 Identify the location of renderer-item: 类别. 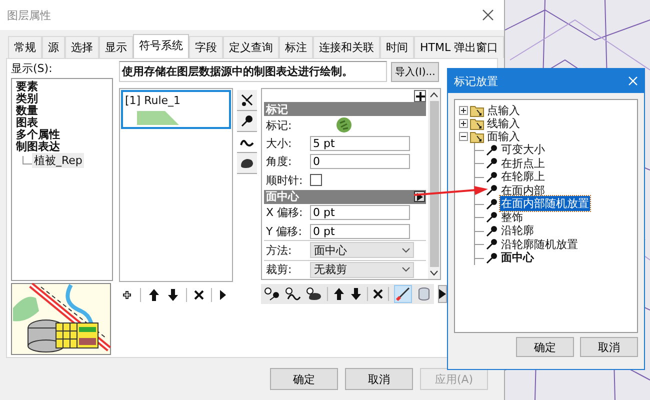
(27, 99).